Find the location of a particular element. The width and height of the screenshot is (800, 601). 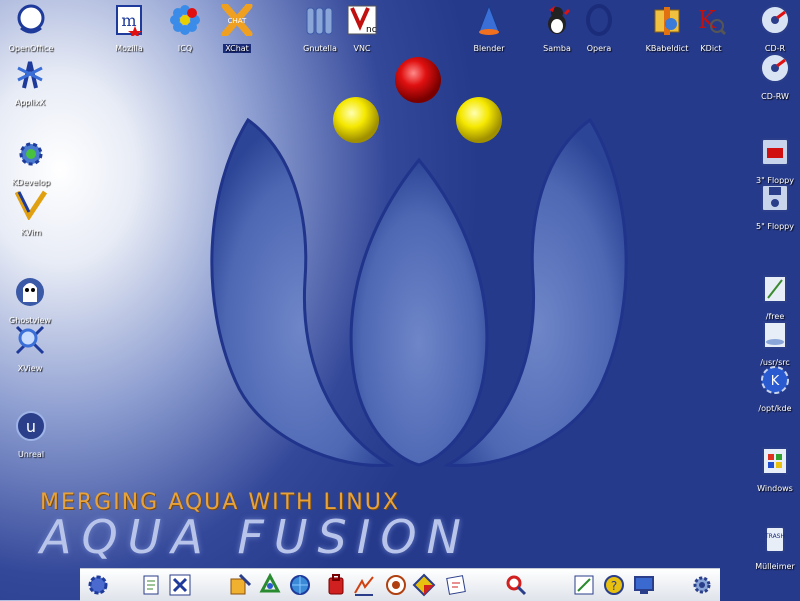

gimp-icon is located at coordinates (396, 585).